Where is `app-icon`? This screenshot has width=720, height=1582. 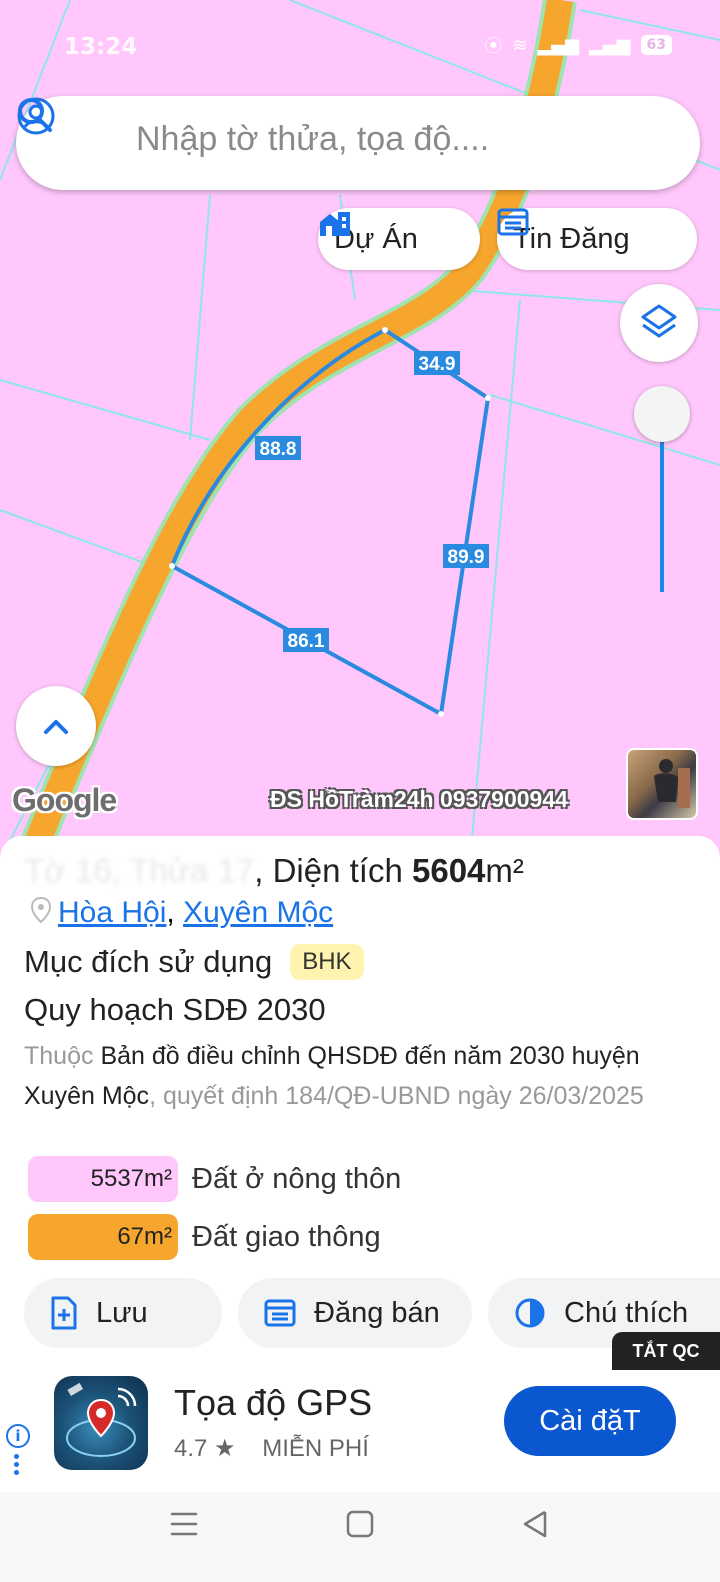
app-icon is located at coordinates (101, 1423).